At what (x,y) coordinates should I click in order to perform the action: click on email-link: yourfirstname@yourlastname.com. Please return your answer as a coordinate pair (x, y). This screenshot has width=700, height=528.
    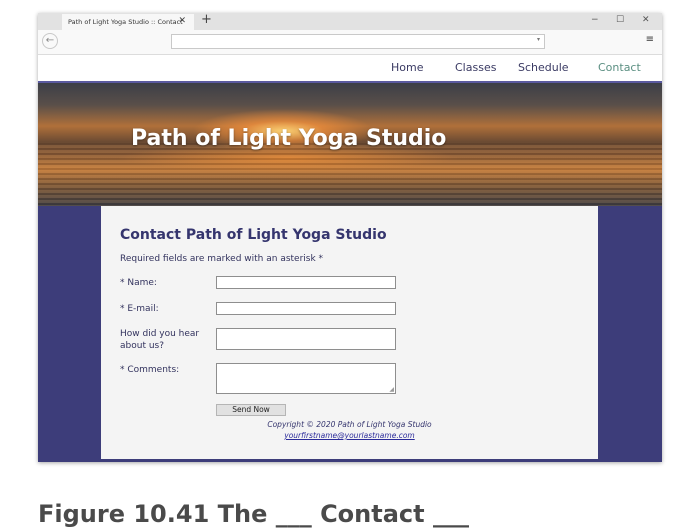
    Looking at the image, I should click on (349, 435).